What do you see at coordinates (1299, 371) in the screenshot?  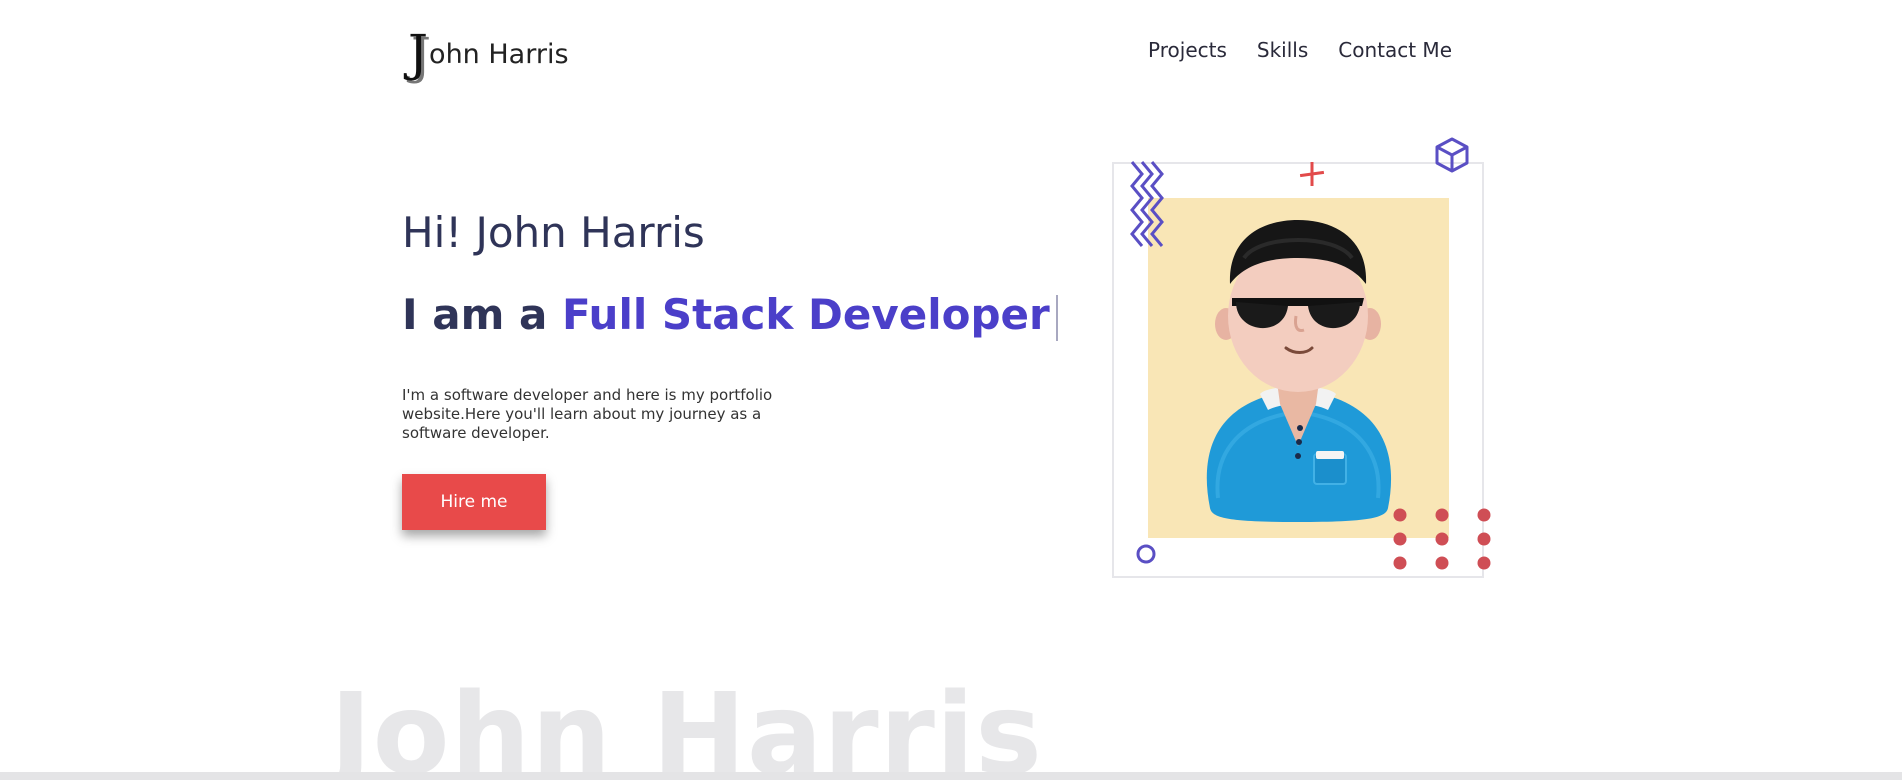 I see `avatar-illustration` at bounding box center [1299, 371].